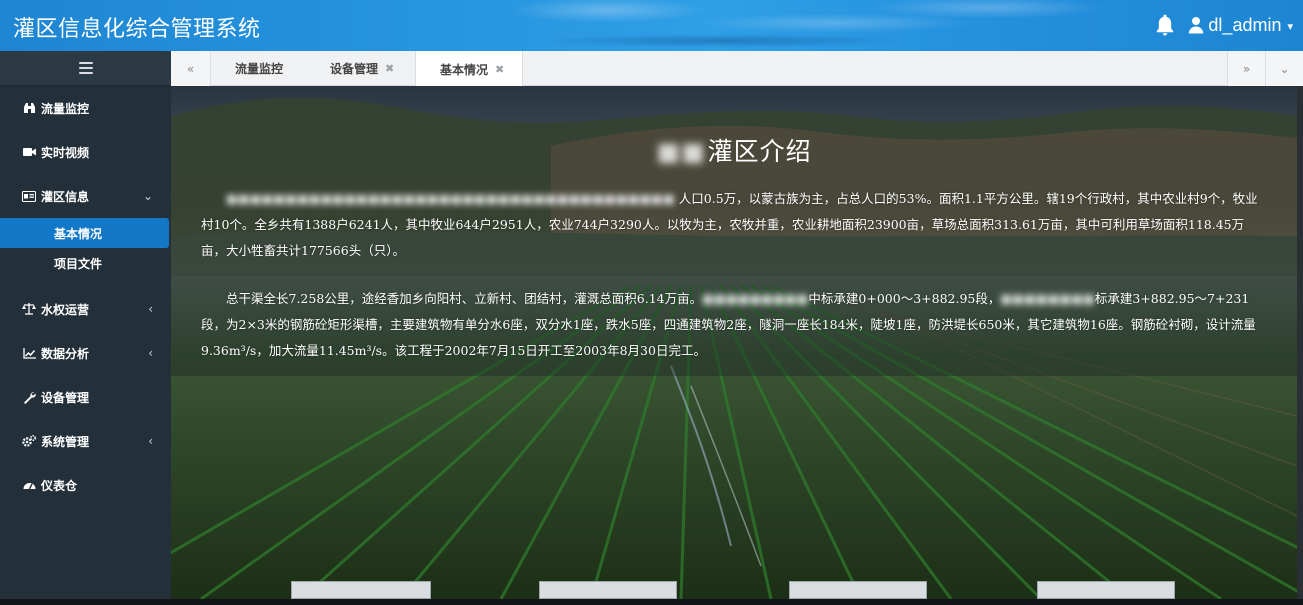 The image size is (1303, 605). What do you see at coordinates (85, 485) in the screenshot?
I see `sidebar-item-dashboard: 仪表仓` at bounding box center [85, 485].